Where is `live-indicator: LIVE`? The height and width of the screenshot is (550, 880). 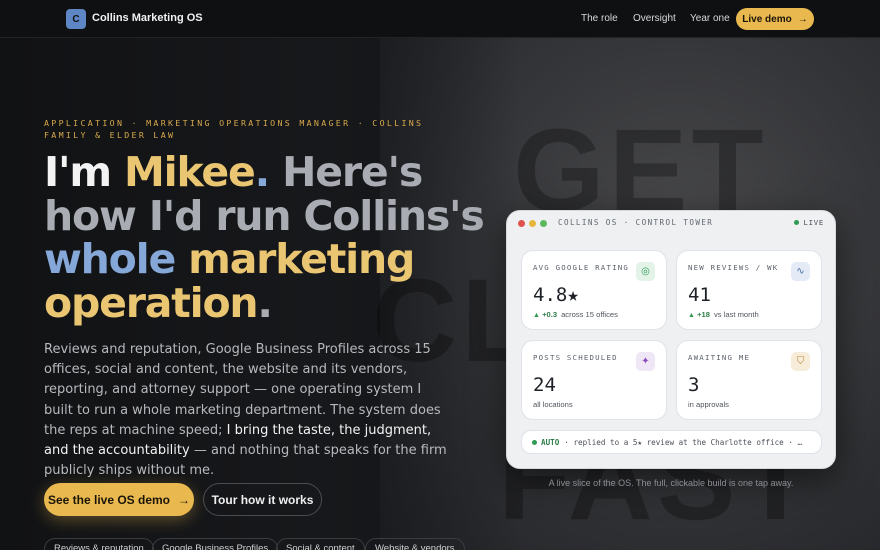
live-indicator: LIVE is located at coordinates (809, 222).